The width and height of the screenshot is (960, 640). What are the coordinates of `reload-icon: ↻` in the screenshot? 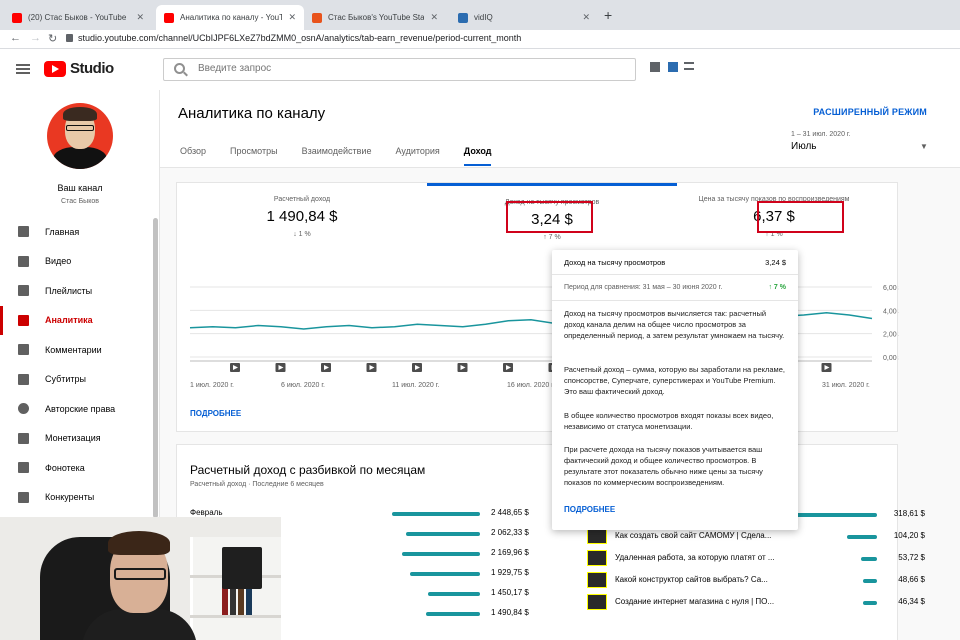 It's located at (52, 38).